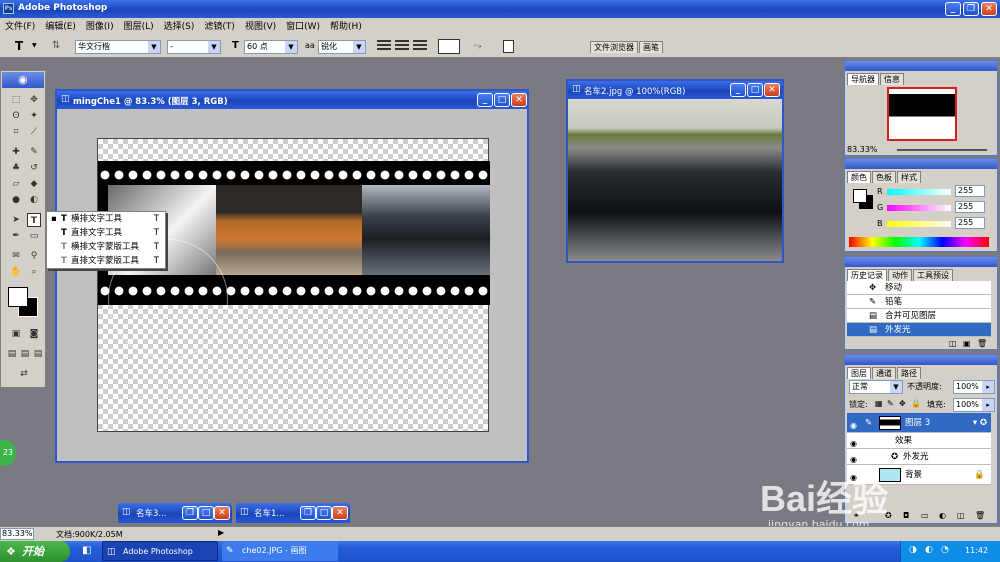 Image resolution: width=1000 pixels, height=562 pixels. Describe the element at coordinates (16, 132) in the screenshot. I see `crop-tool-icon: ⌗` at that location.